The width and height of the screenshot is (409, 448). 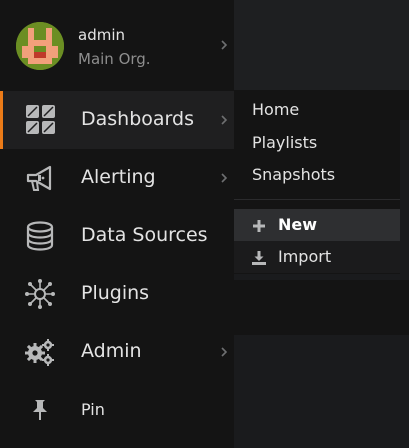 What do you see at coordinates (144, 235) in the screenshot?
I see `nav-label-data-sources: Data Sources` at bounding box center [144, 235].